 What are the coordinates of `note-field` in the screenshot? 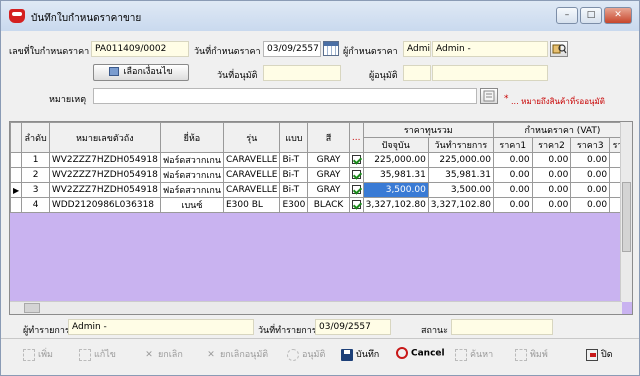 It's located at (285, 96).